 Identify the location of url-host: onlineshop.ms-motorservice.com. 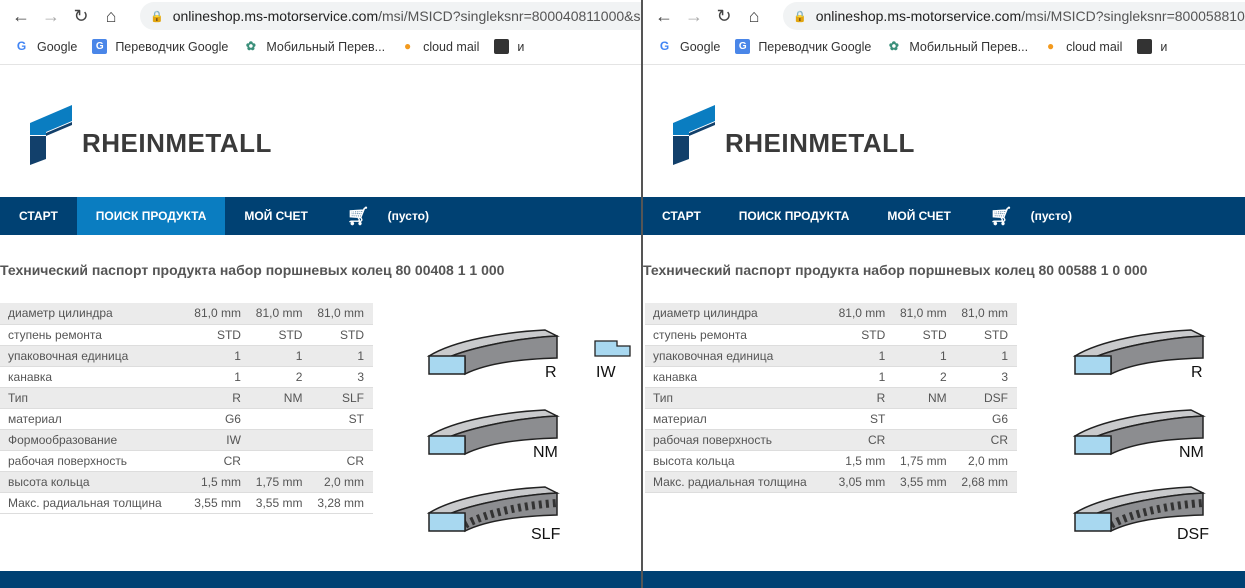
(918, 16).